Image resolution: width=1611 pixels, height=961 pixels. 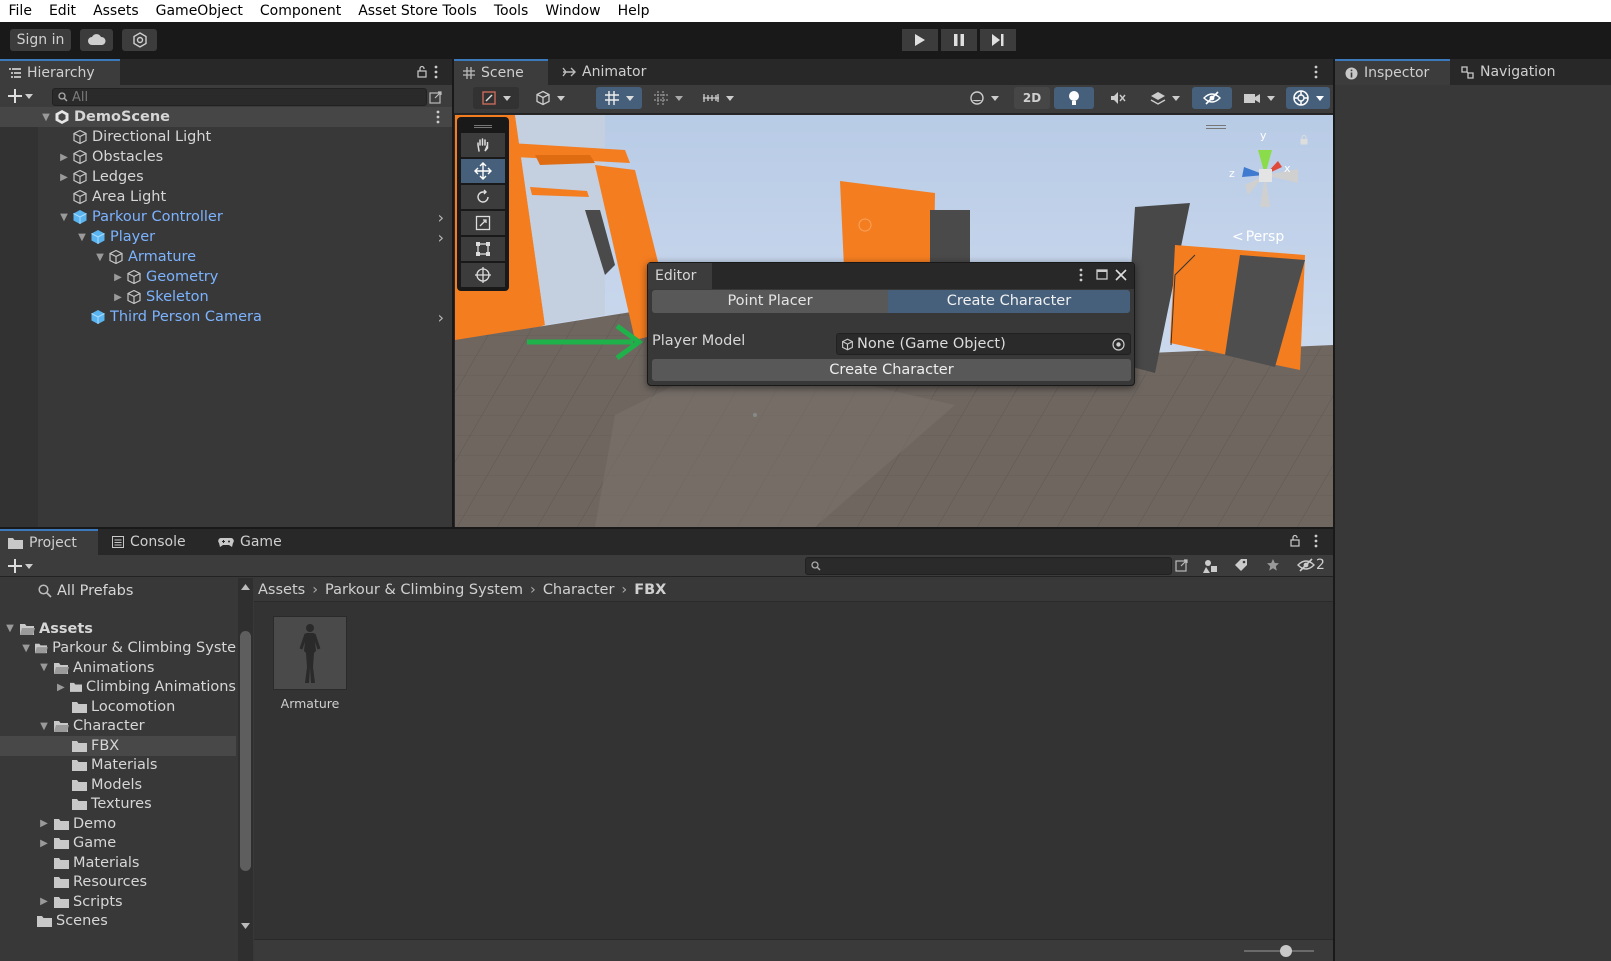 I want to click on persp-label: < Persp, so click(x=1258, y=237).